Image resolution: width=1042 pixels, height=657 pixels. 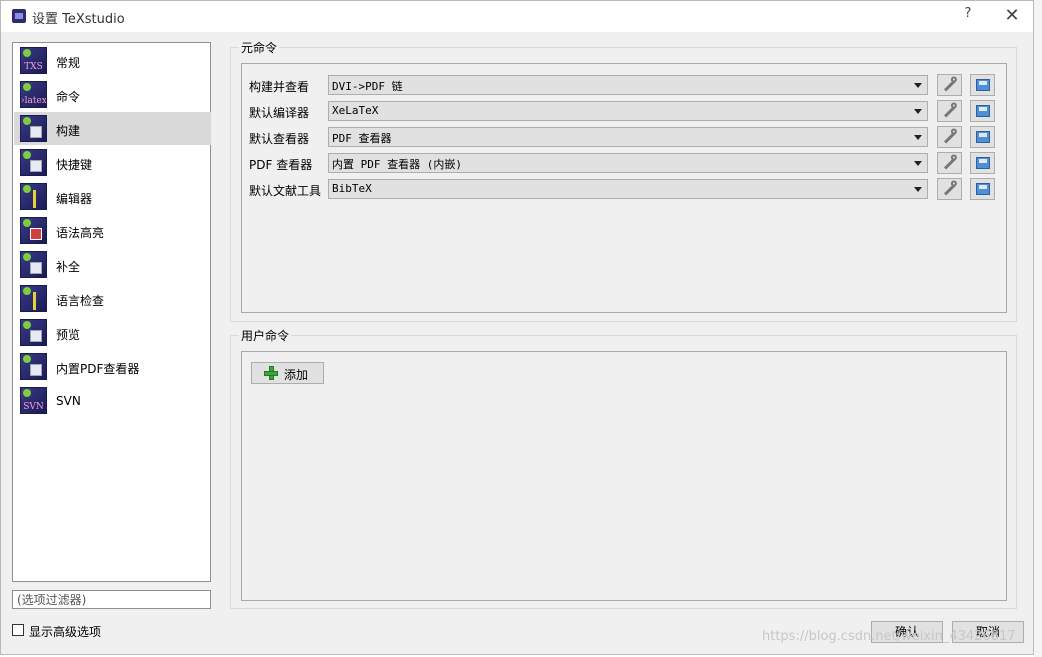 I want to click on sidebar-item-label: 语言检查, so click(x=80, y=301).